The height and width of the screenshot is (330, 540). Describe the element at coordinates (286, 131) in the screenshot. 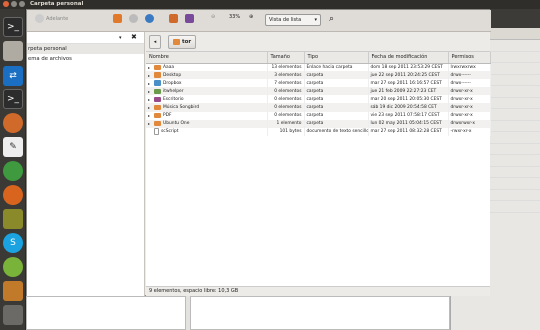

I see `cell-size: 101 bytes` at that location.